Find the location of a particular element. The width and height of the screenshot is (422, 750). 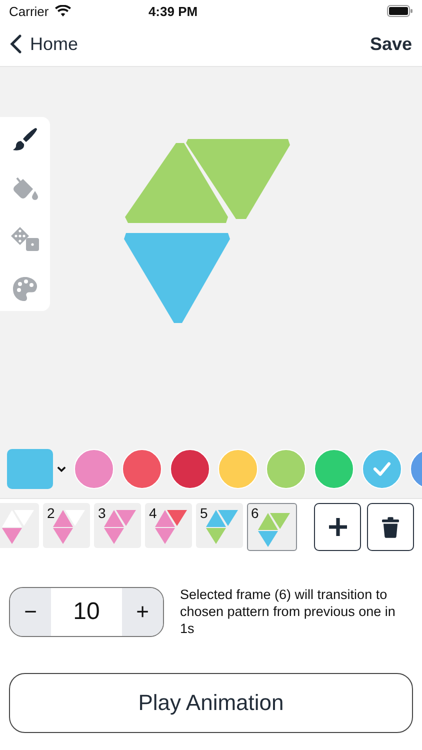

trash-icon is located at coordinates (390, 527).